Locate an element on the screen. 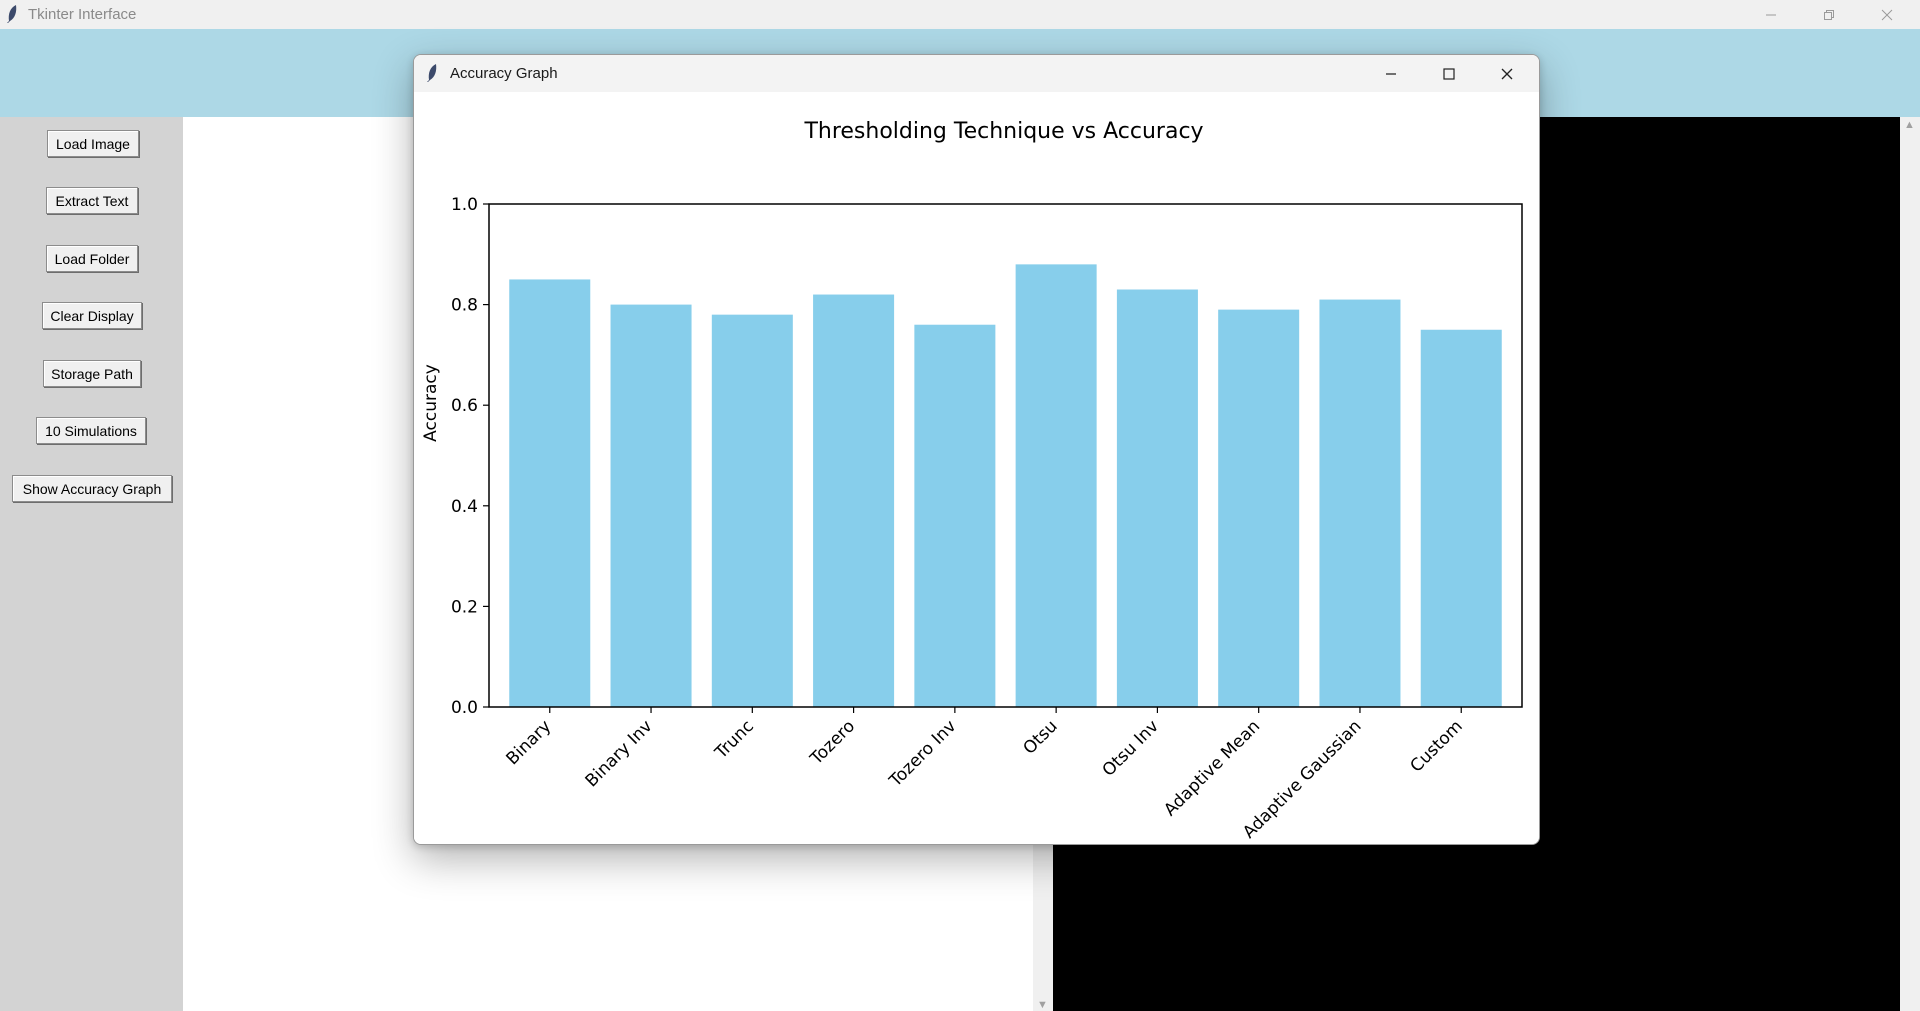 The height and width of the screenshot is (1011, 1920). y-tick-label: 1.0 is located at coordinates (464, 205).